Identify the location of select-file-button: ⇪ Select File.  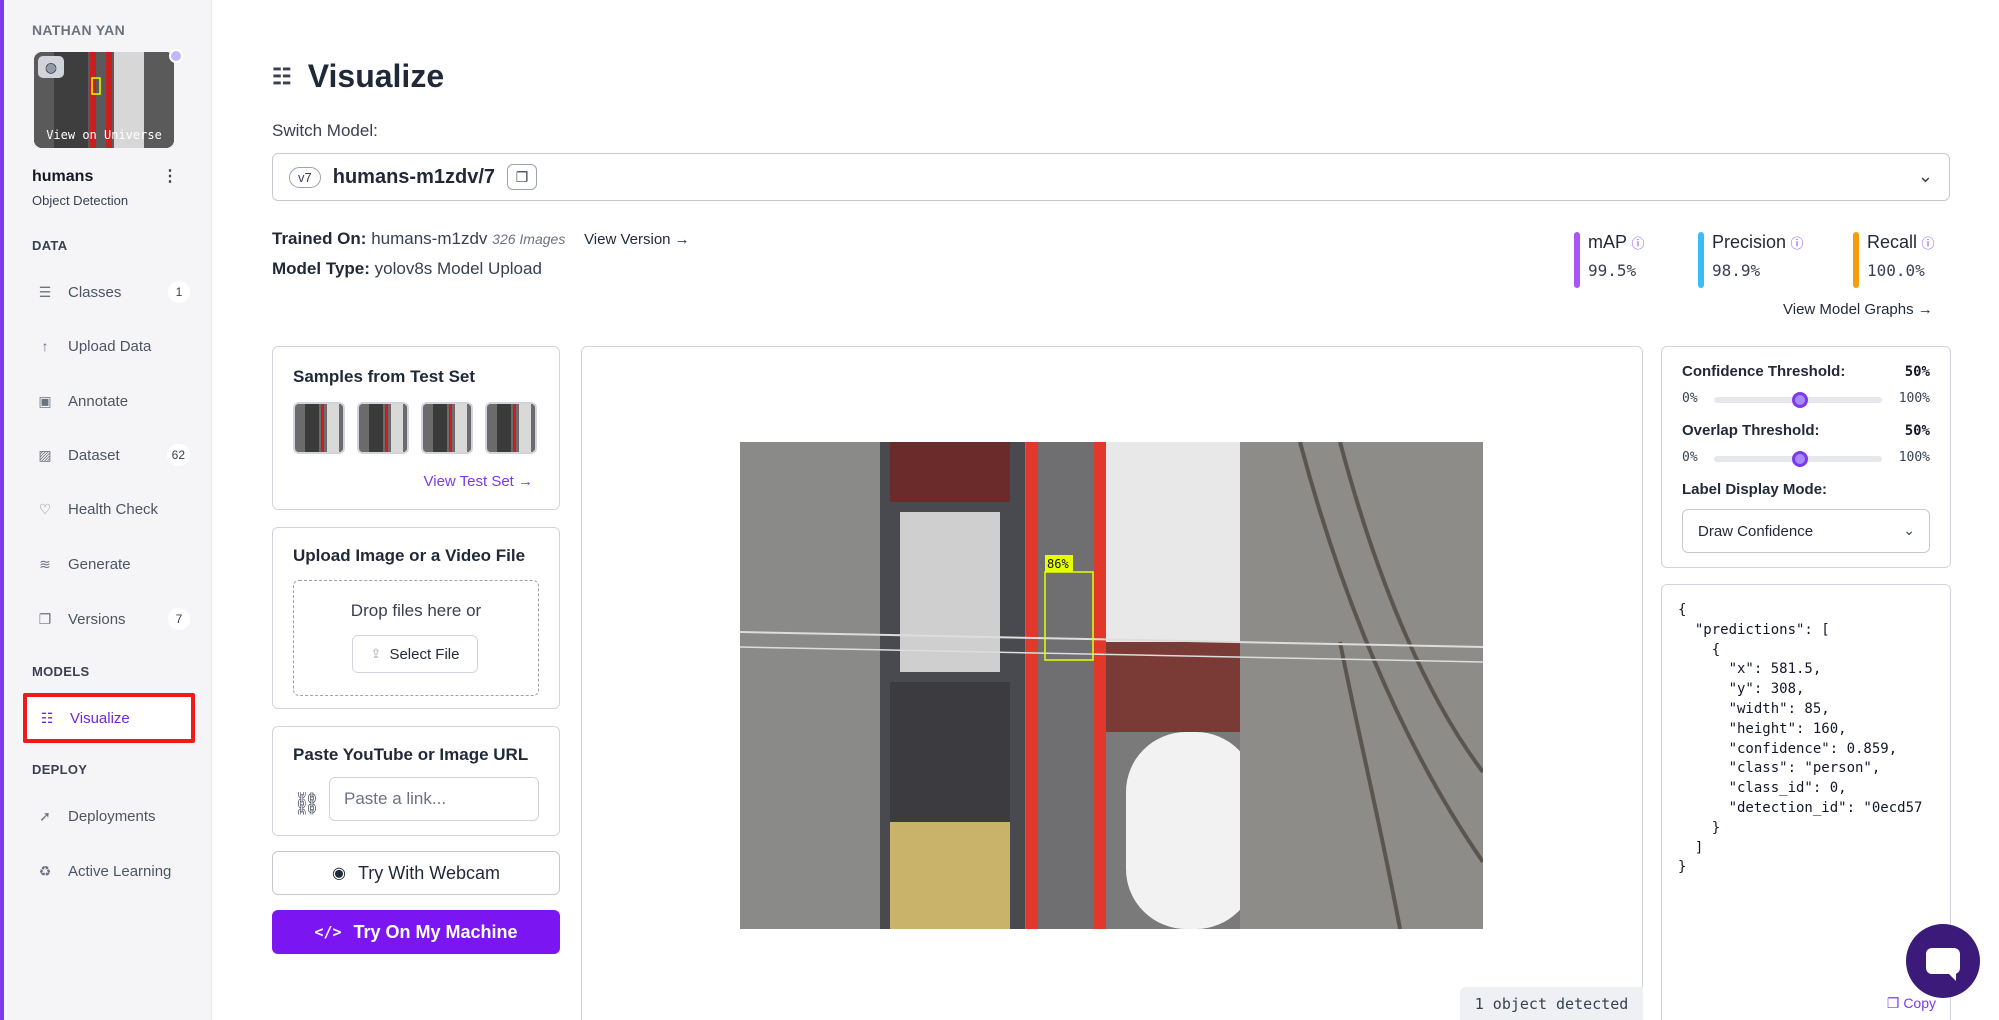
(415, 654).